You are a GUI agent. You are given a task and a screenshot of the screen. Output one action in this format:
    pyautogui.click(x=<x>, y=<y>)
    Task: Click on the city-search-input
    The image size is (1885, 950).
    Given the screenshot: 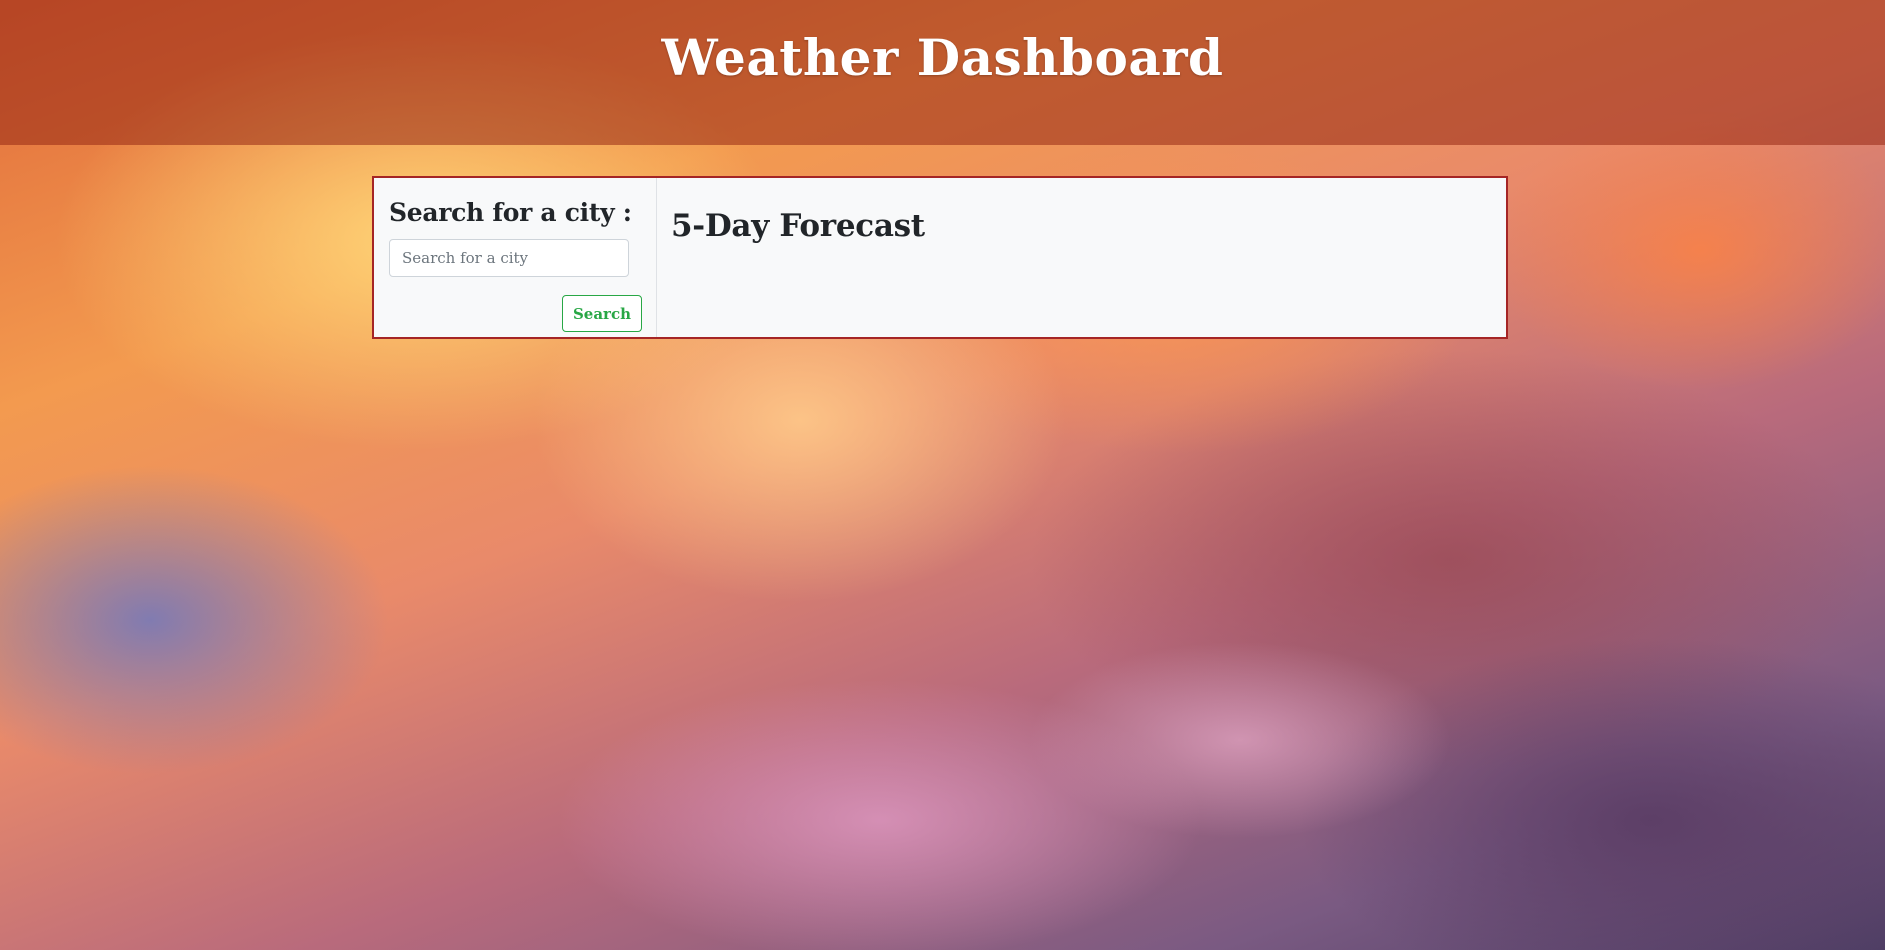 What is the action you would take?
    pyautogui.click(x=509, y=258)
    